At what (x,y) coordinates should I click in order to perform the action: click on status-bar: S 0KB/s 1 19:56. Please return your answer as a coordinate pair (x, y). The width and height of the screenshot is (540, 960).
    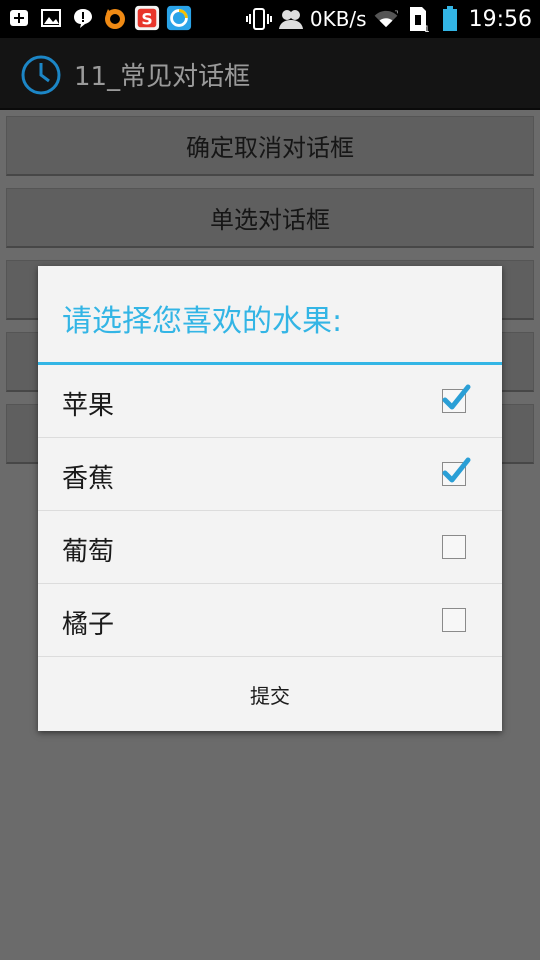
    Looking at the image, I should click on (270, 19).